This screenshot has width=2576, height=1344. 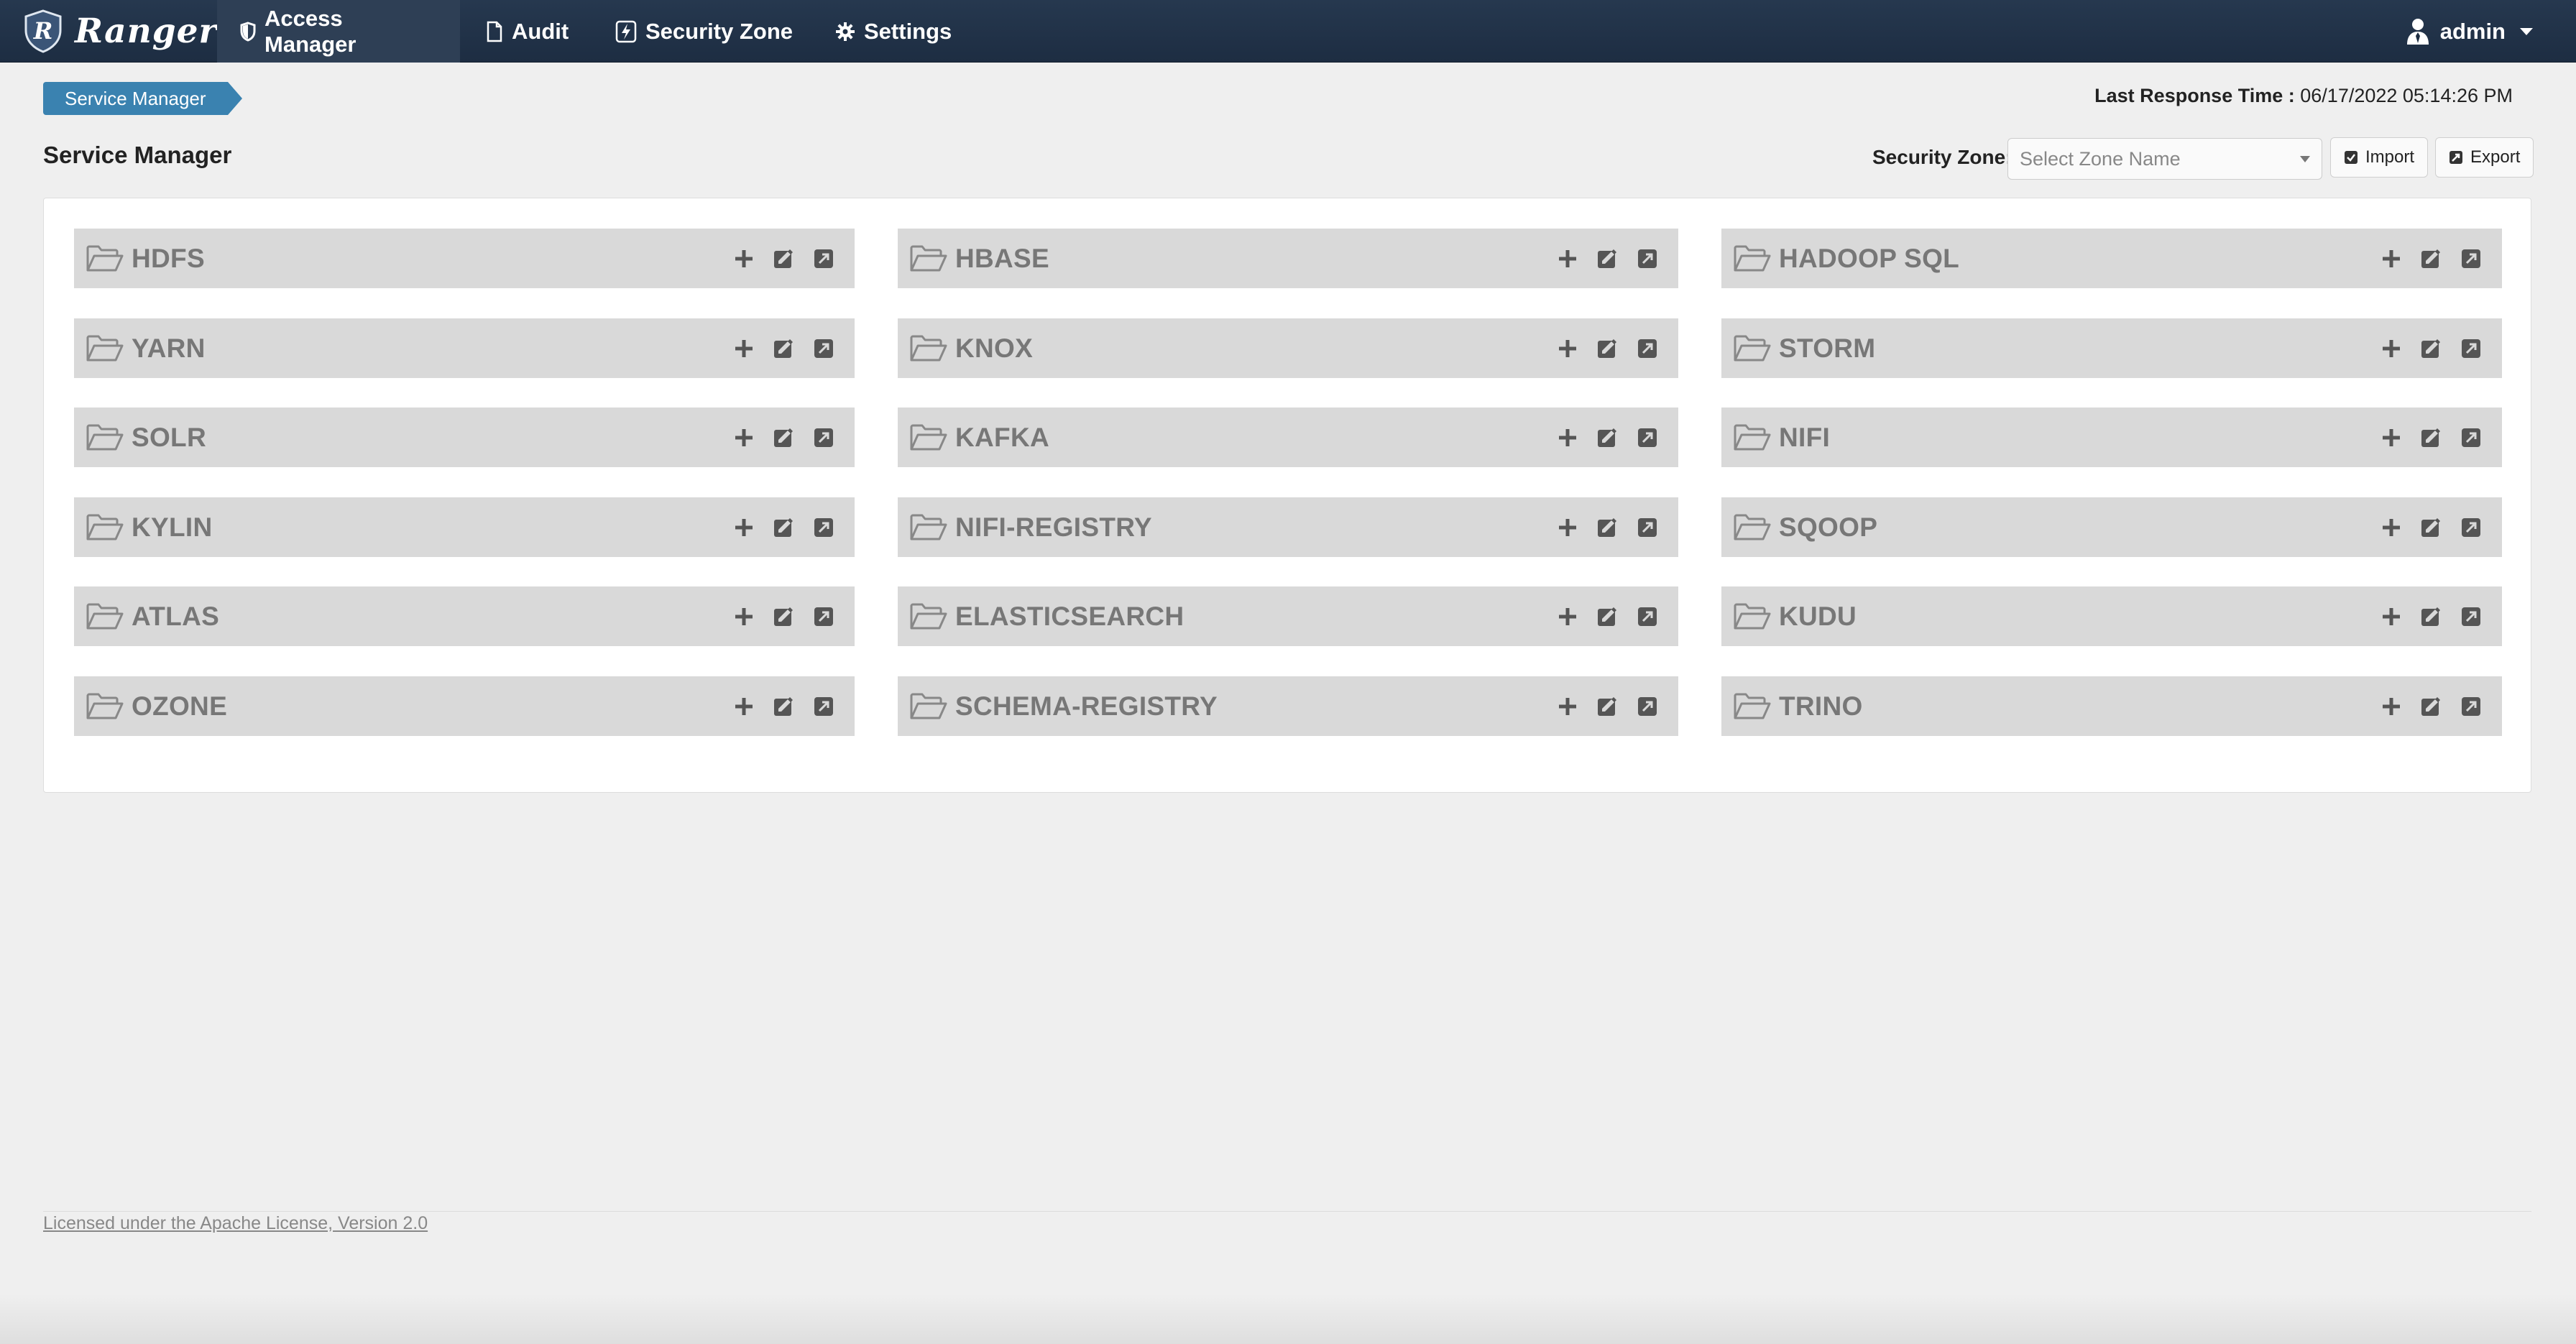 I want to click on service-tile-sqoop: SQOOP, so click(x=2111, y=527).